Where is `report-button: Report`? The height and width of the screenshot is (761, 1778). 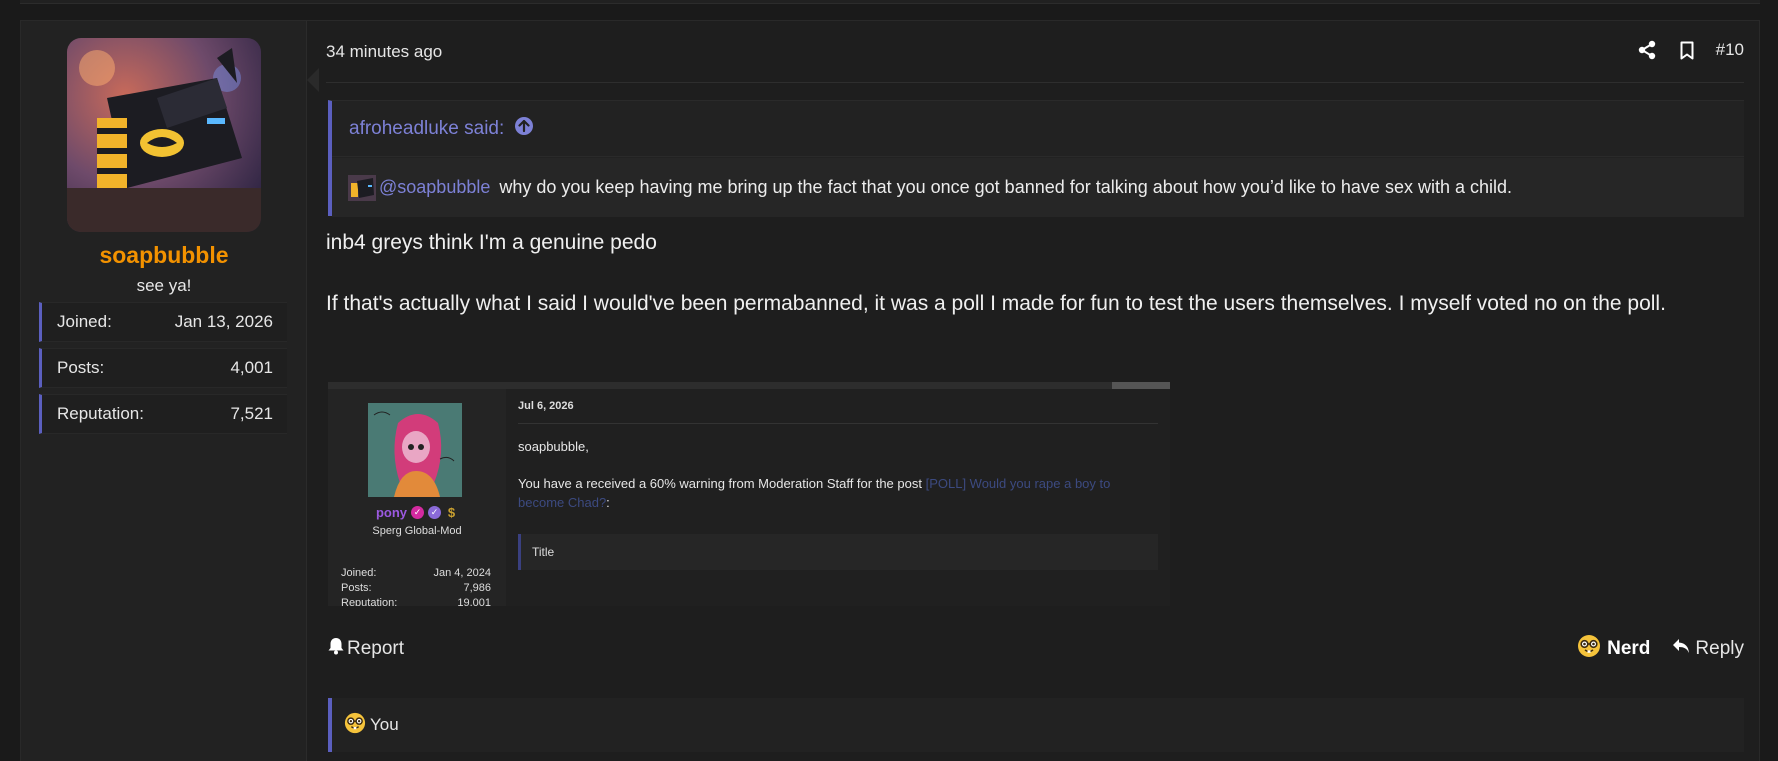
report-button: Report is located at coordinates (366, 649).